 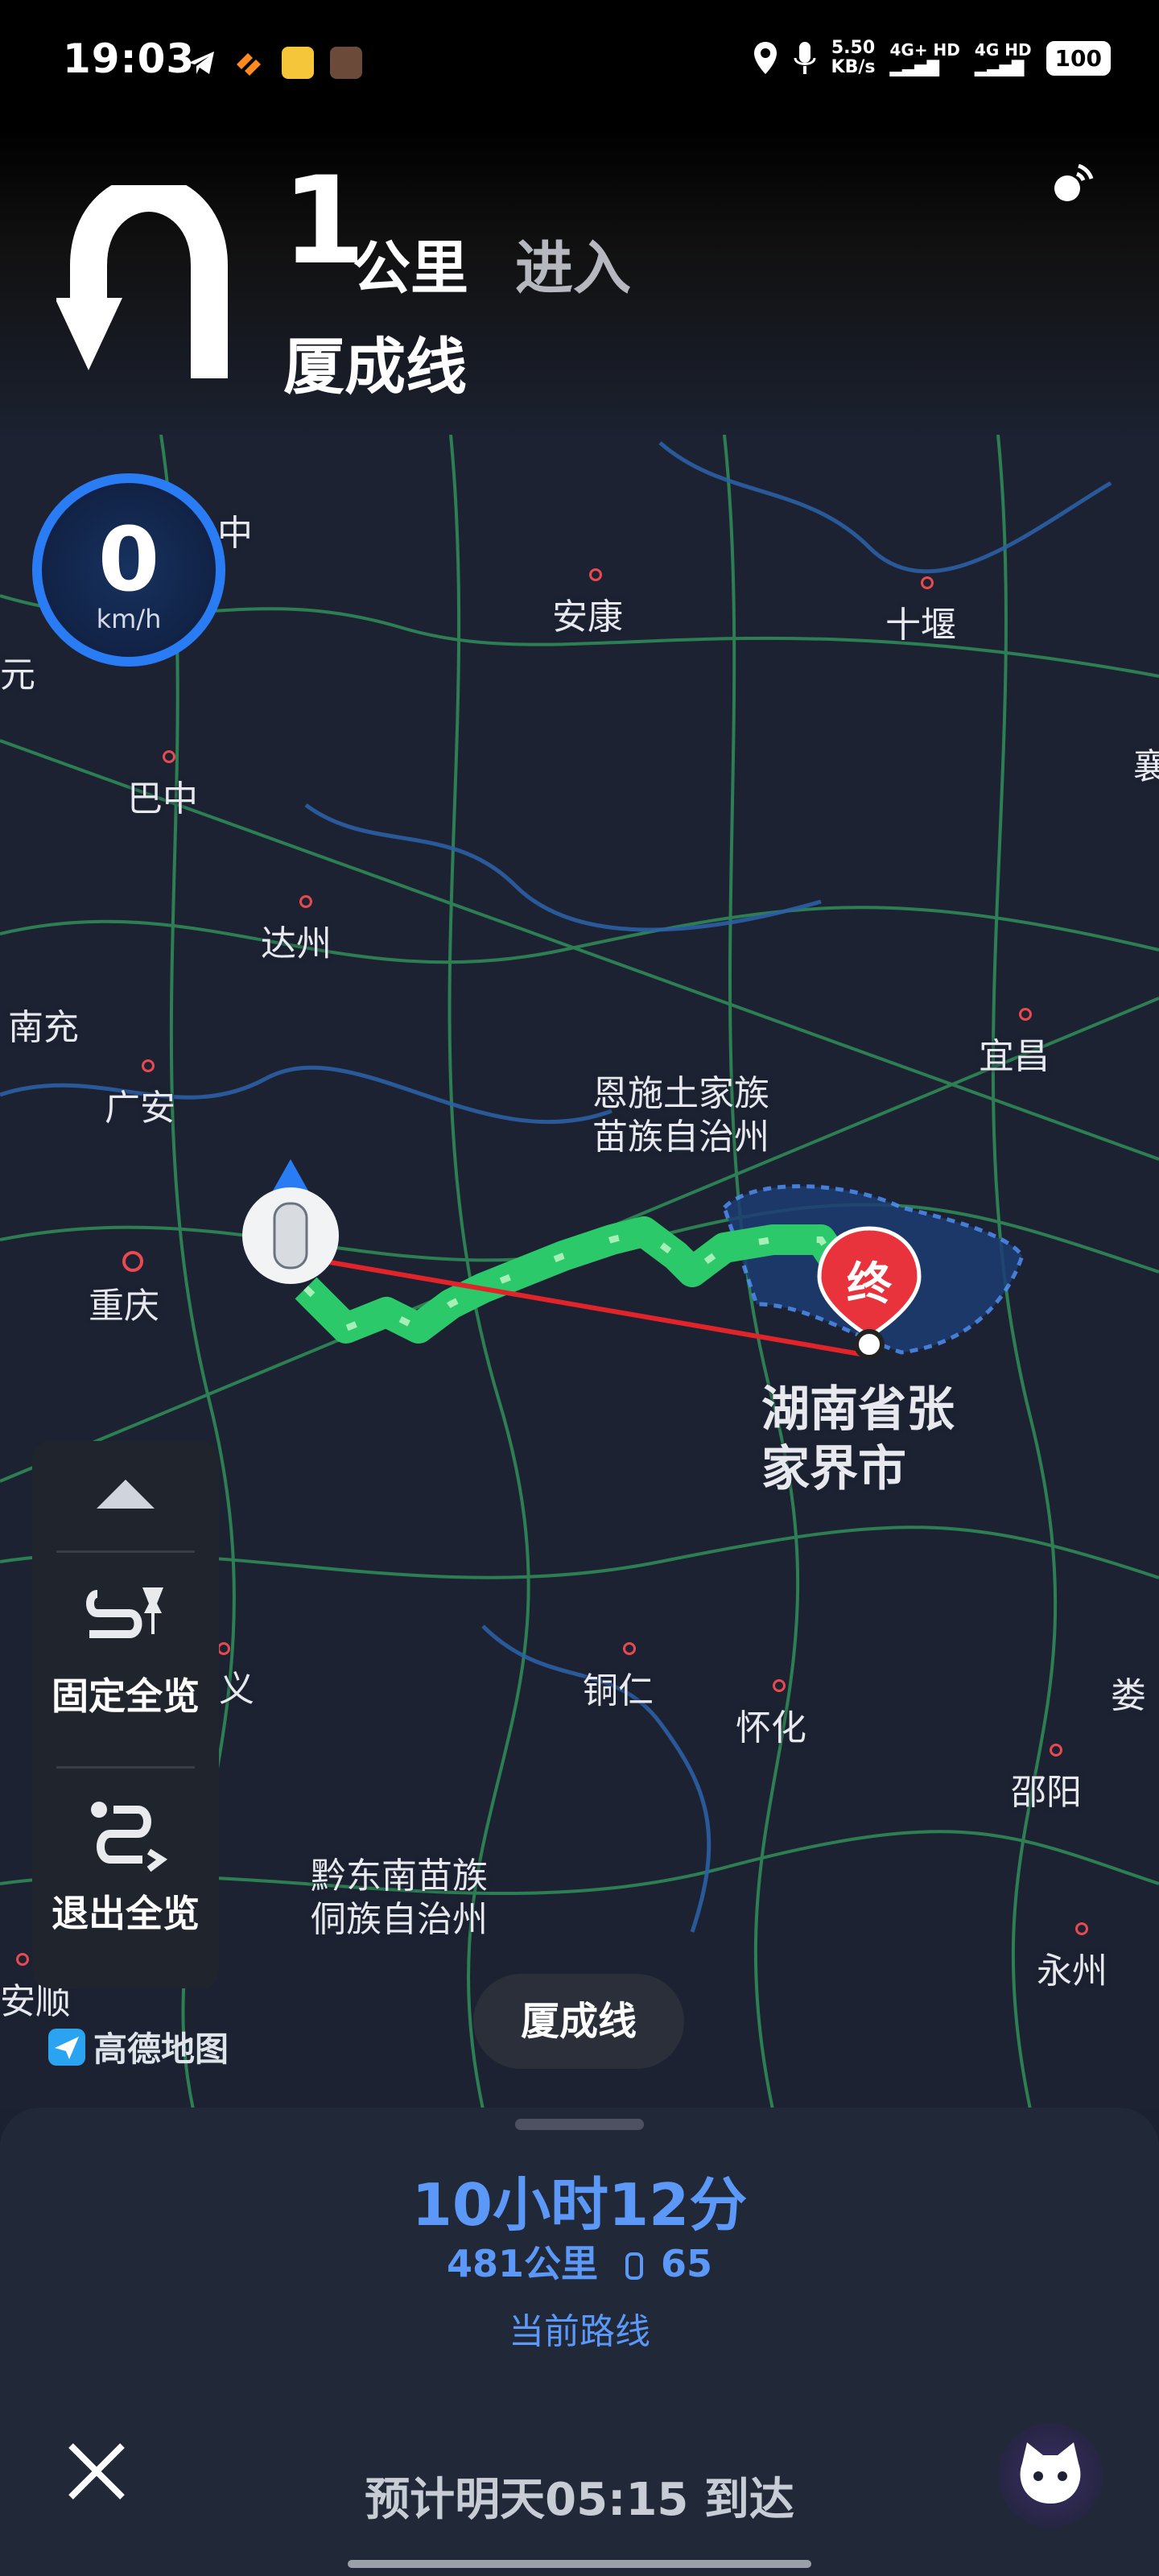 What do you see at coordinates (578, 2021) in the screenshot?
I see `current-road-name: 厦成线` at bounding box center [578, 2021].